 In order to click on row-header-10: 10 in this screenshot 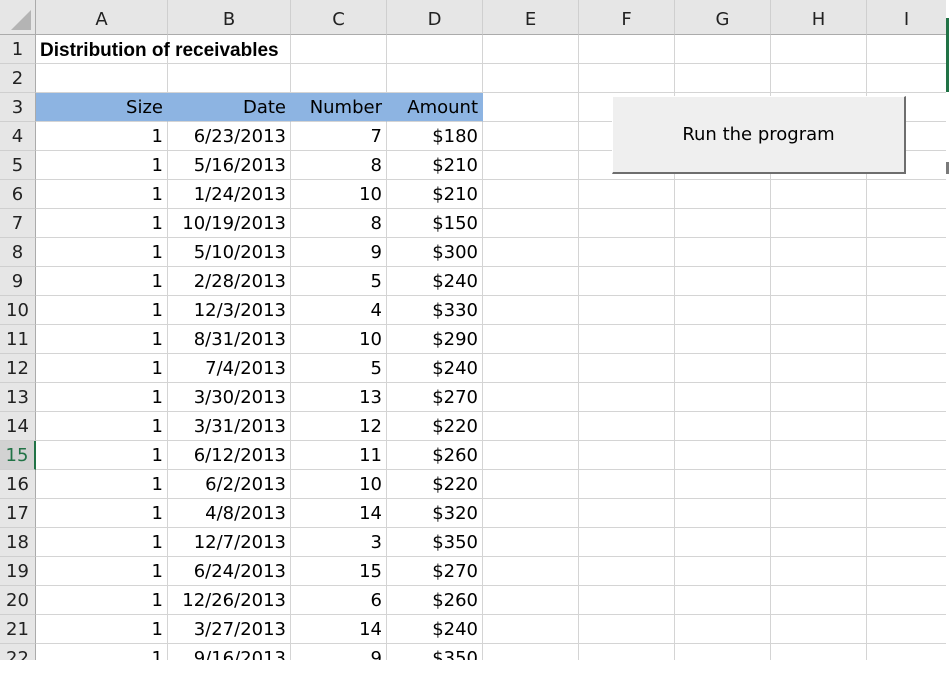, I will do `click(18, 310)`.